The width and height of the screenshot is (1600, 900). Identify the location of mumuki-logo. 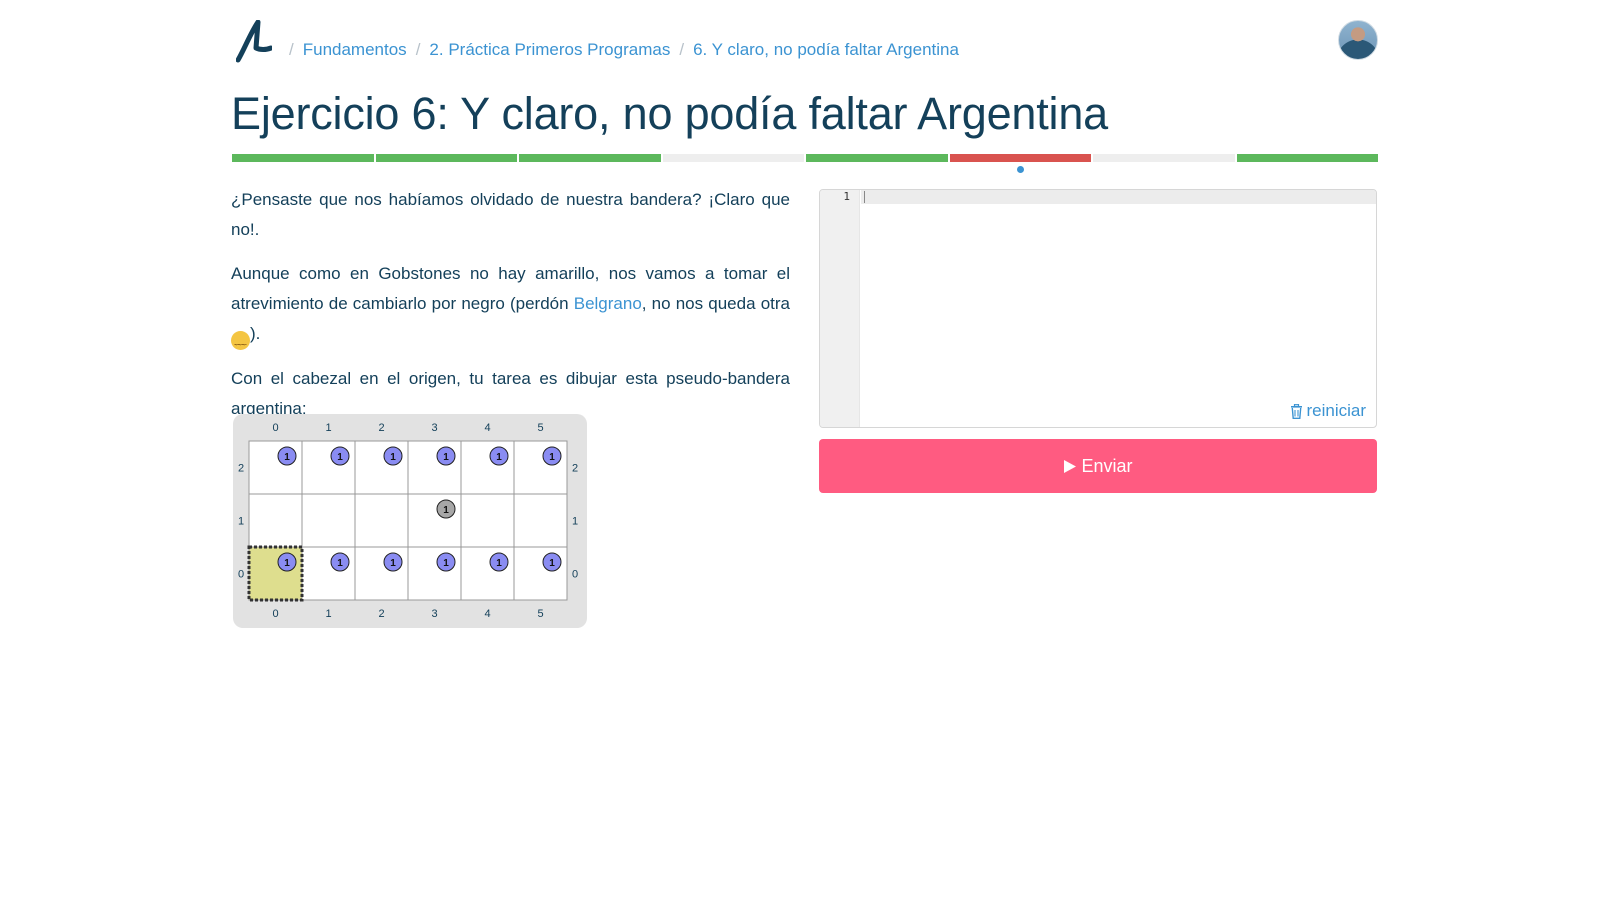
(254, 42).